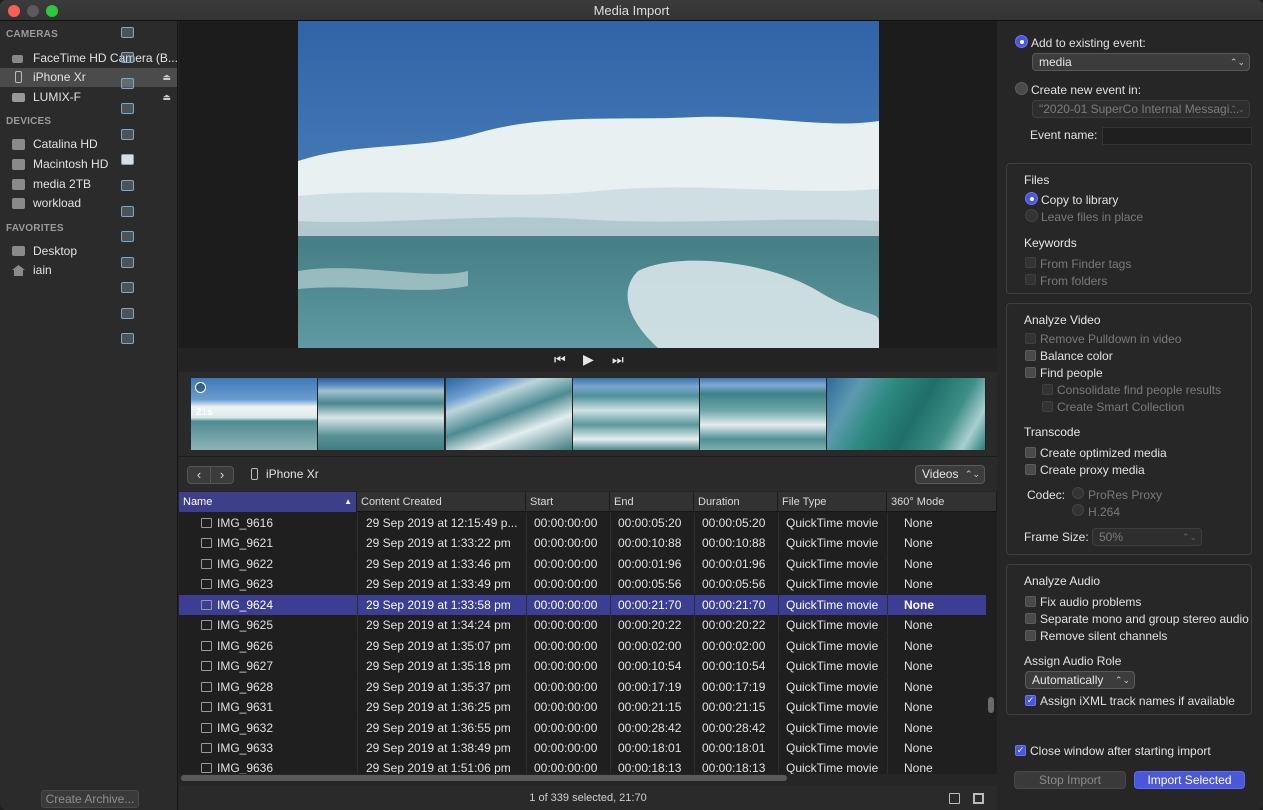 The height and width of the screenshot is (810, 1263). What do you see at coordinates (88, 97) in the screenshot?
I see `sidebar-item-lumix: LUMIX-F ⏏` at bounding box center [88, 97].